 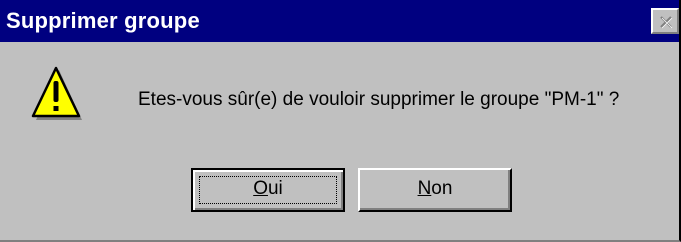 I want to click on no-button: Non, so click(x=435, y=190).